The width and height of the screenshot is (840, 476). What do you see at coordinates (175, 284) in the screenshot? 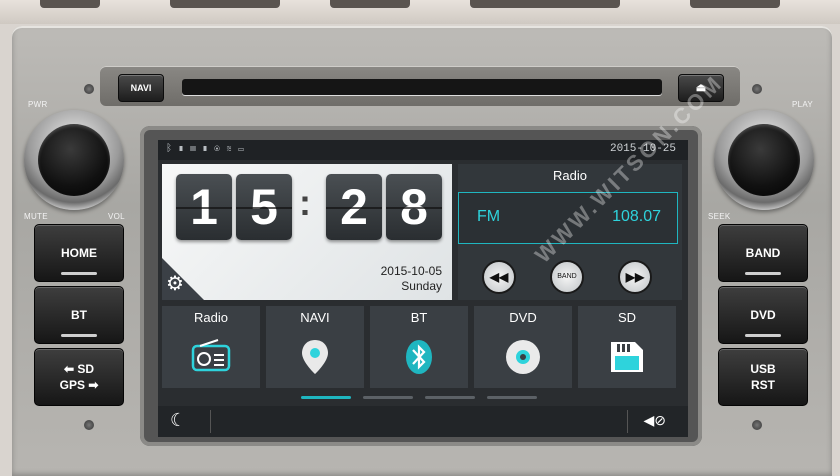
I see `gear-icon: ⚙` at bounding box center [175, 284].